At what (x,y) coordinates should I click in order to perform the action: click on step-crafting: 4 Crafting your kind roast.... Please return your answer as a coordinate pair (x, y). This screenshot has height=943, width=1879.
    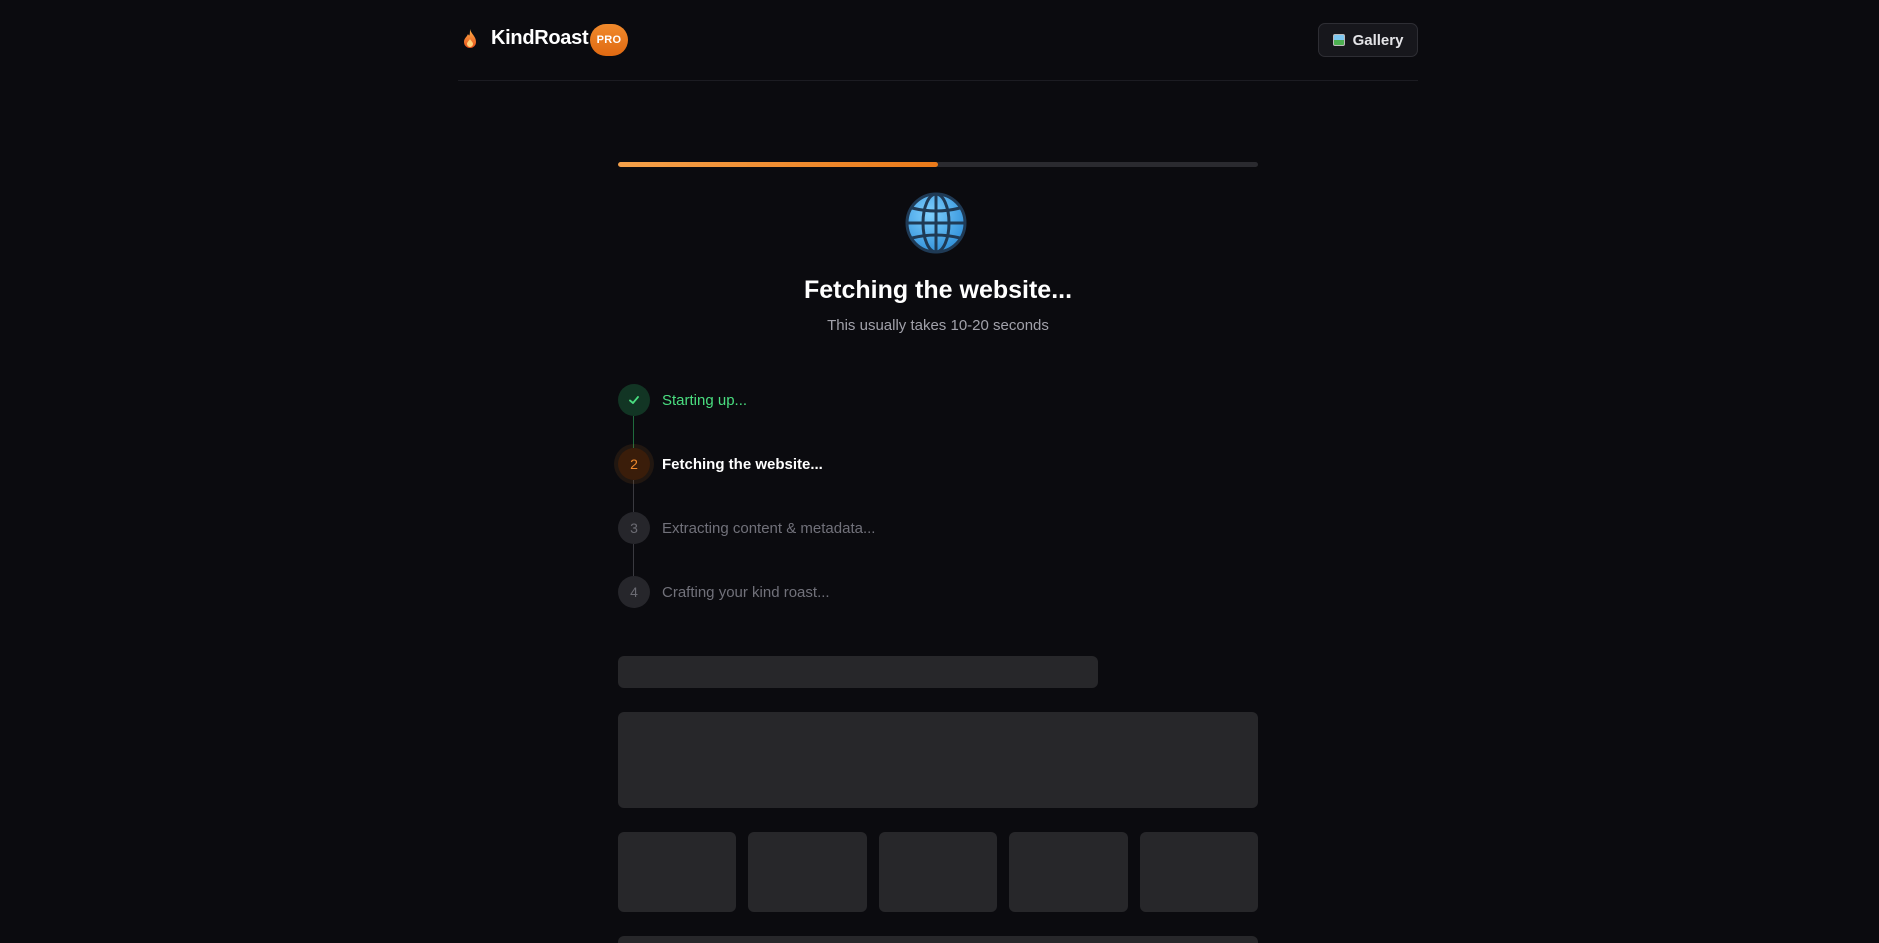
    Looking at the image, I should click on (724, 592).